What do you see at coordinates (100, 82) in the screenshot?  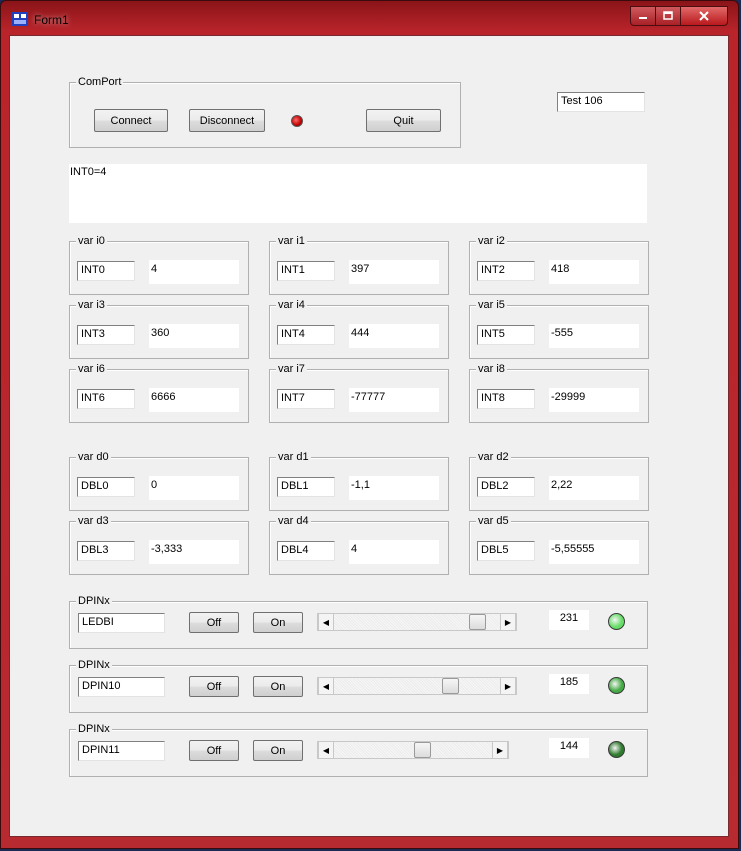 I see `comport-caption: ComPort` at bounding box center [100, 82].